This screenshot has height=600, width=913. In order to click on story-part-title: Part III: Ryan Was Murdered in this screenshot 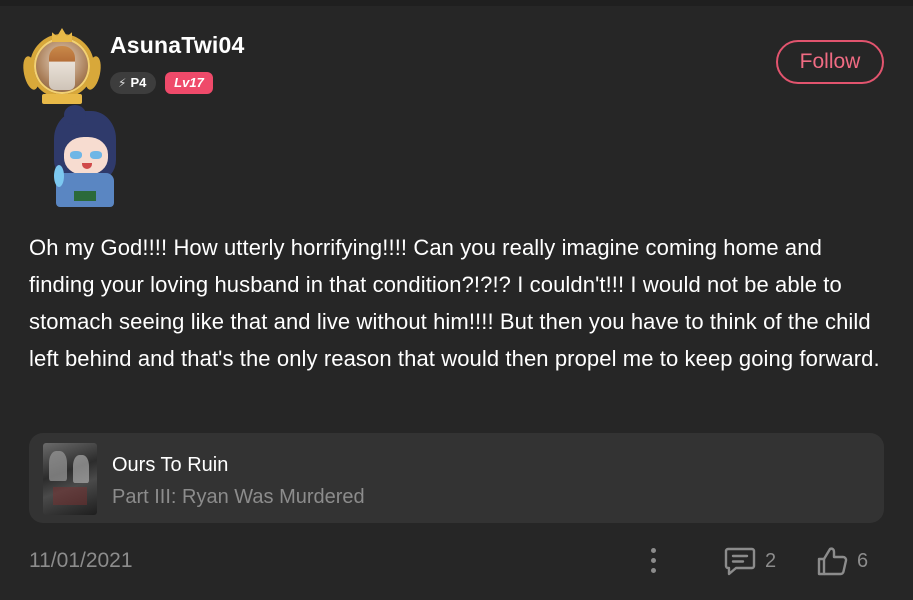, I will do `click(238, 497)`.